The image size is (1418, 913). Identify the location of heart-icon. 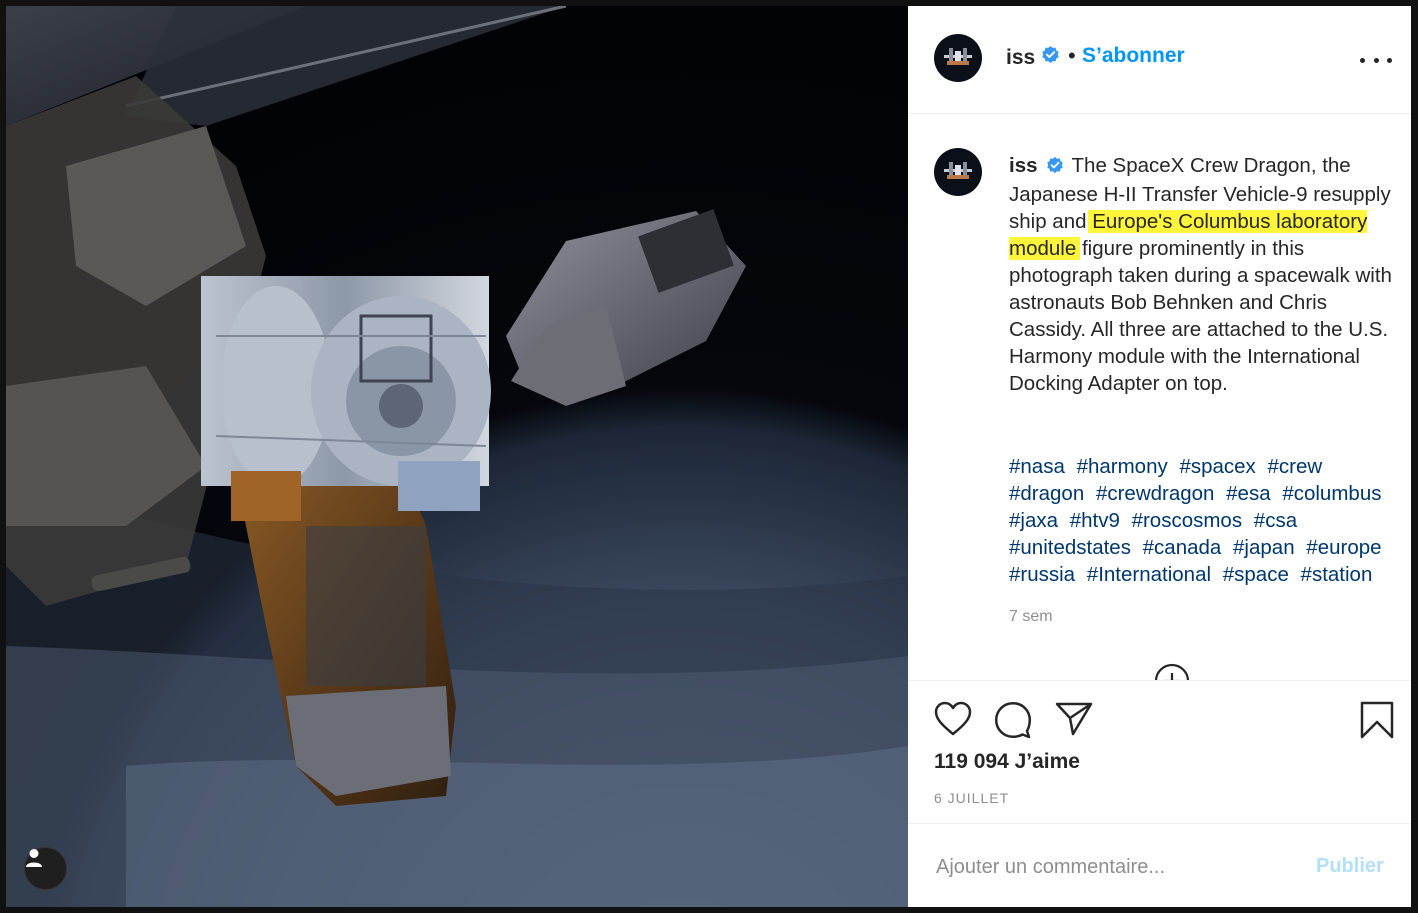
(953, 721).